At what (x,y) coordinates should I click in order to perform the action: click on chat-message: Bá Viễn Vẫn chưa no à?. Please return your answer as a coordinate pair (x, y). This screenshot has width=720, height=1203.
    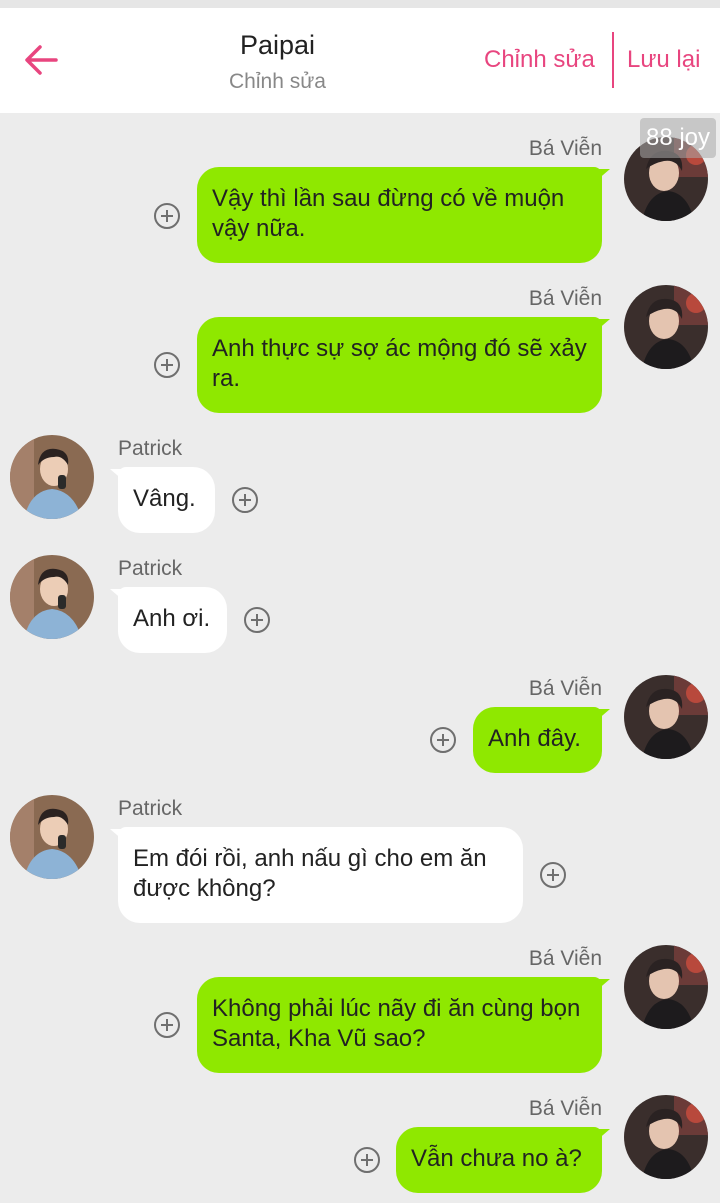
    Looking at the image, I should click on (360, 1146).